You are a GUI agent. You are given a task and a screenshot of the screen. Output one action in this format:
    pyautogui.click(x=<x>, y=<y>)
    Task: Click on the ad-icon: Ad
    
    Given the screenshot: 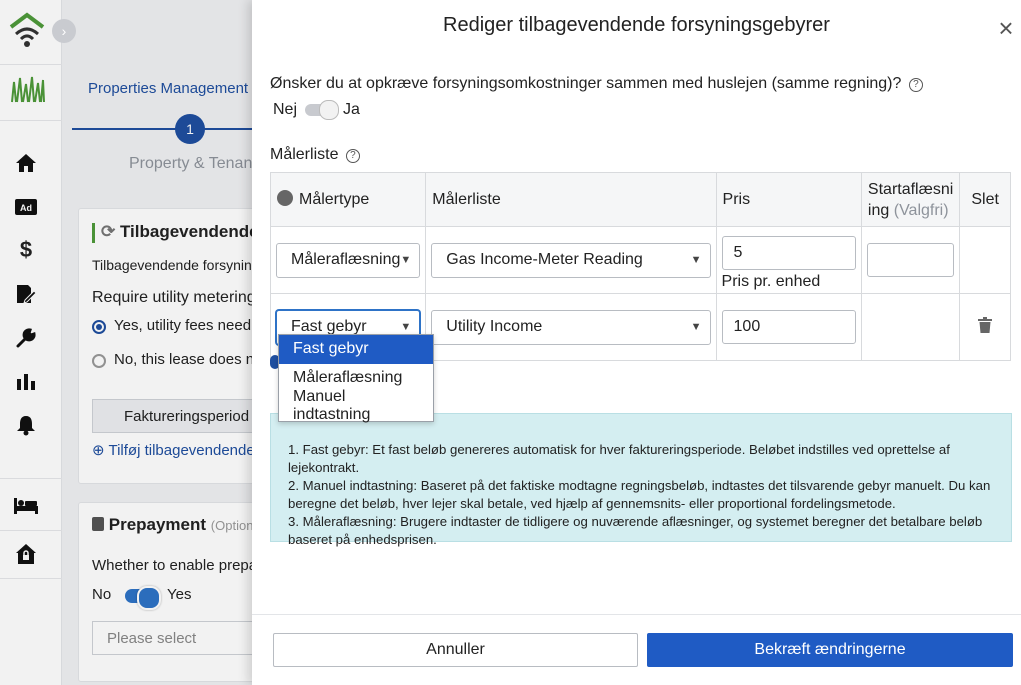 What is the action you would take?
    pyautogui.click(x=26, y=207)
    